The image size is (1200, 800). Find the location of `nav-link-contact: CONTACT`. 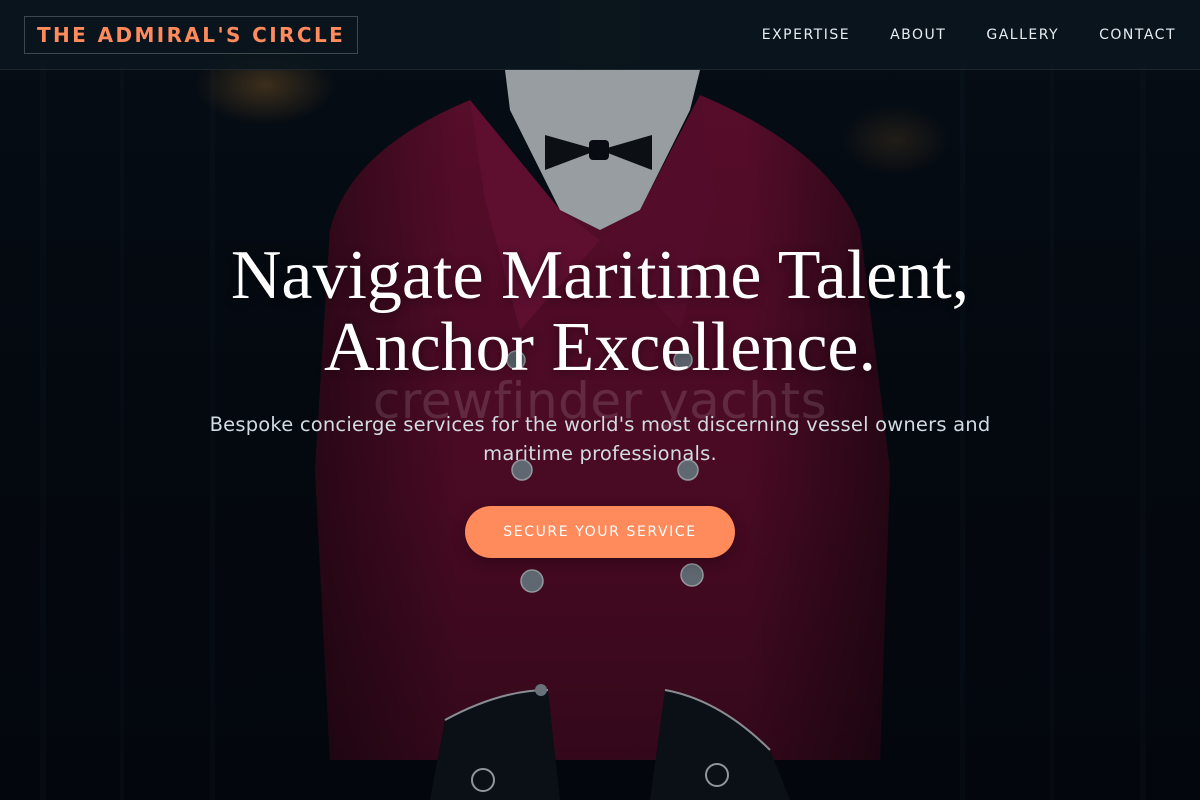

nav-link-contact: CONTACT is located at coordinates (1137, 35).